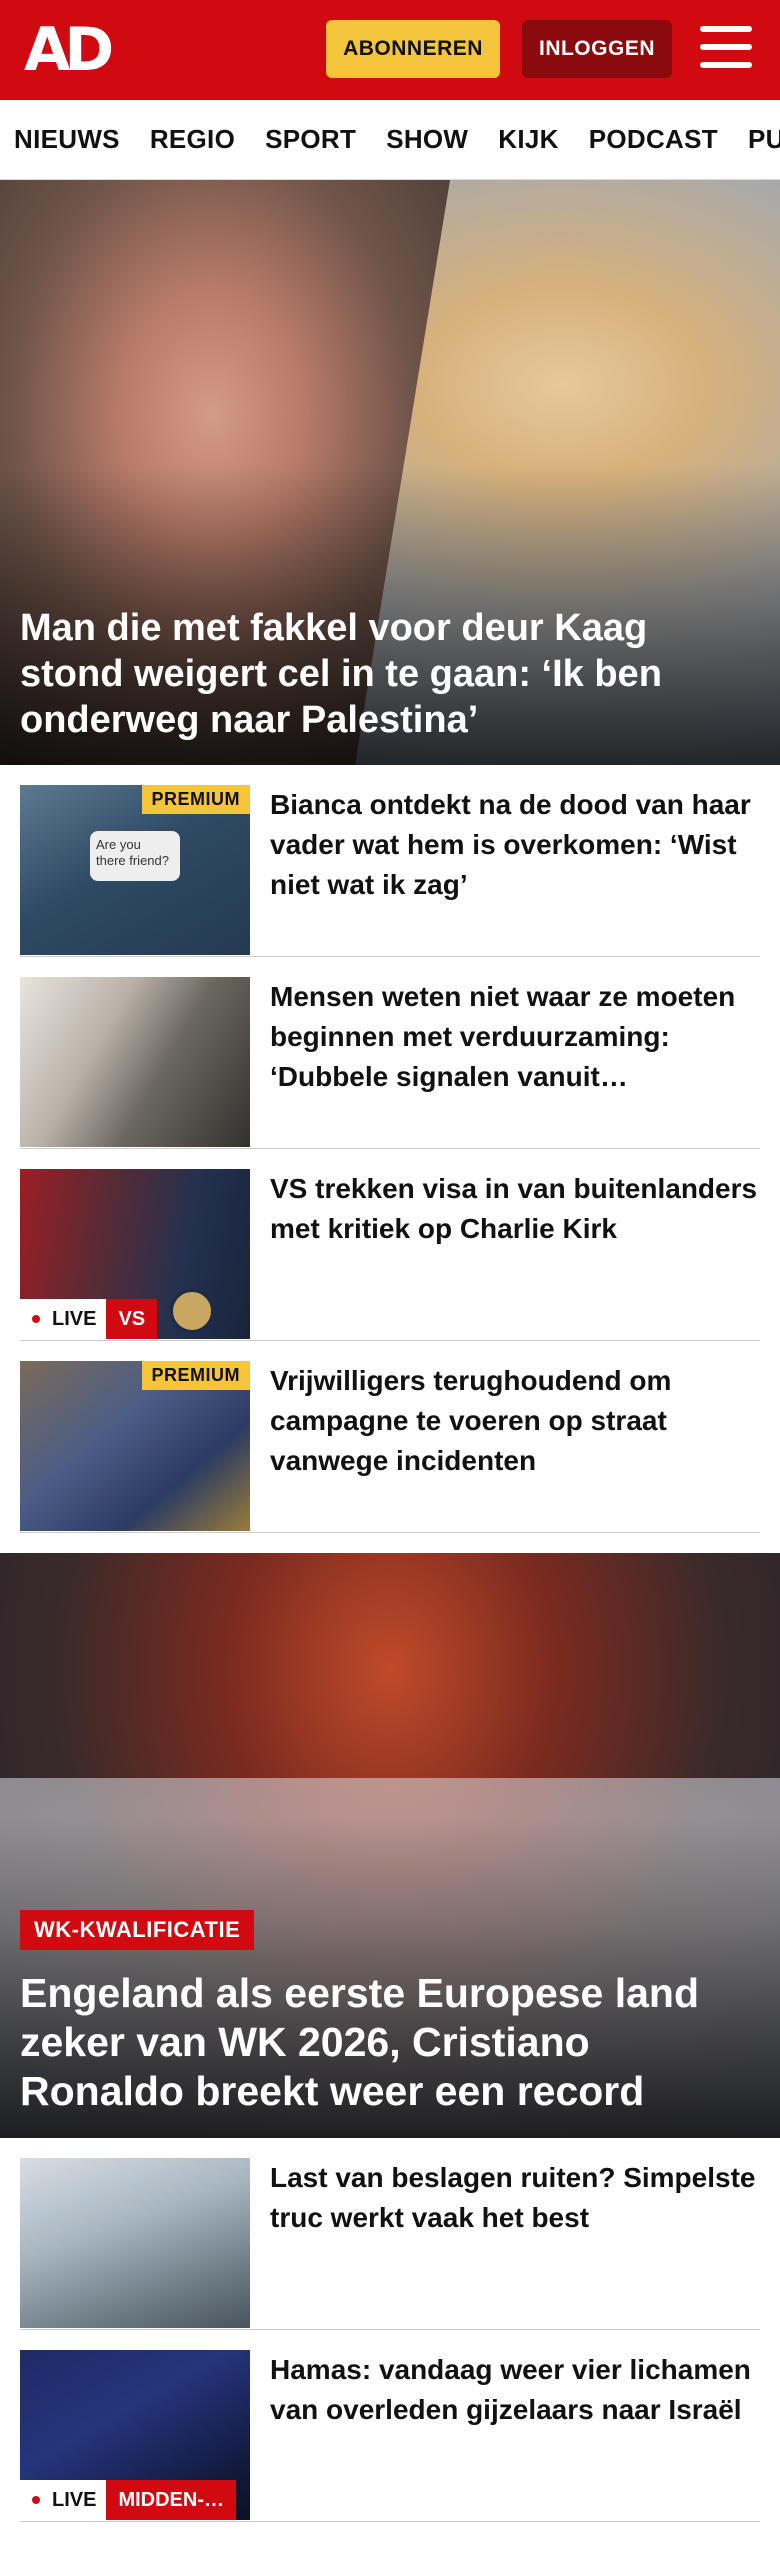 The width and height of the screenshot is (780, 2560). What do you see at coordinates (135, 856) in the screenshot?
I see `thumbnail-chat-bubble: Are you there friend?` at bounding box center [135, 856].